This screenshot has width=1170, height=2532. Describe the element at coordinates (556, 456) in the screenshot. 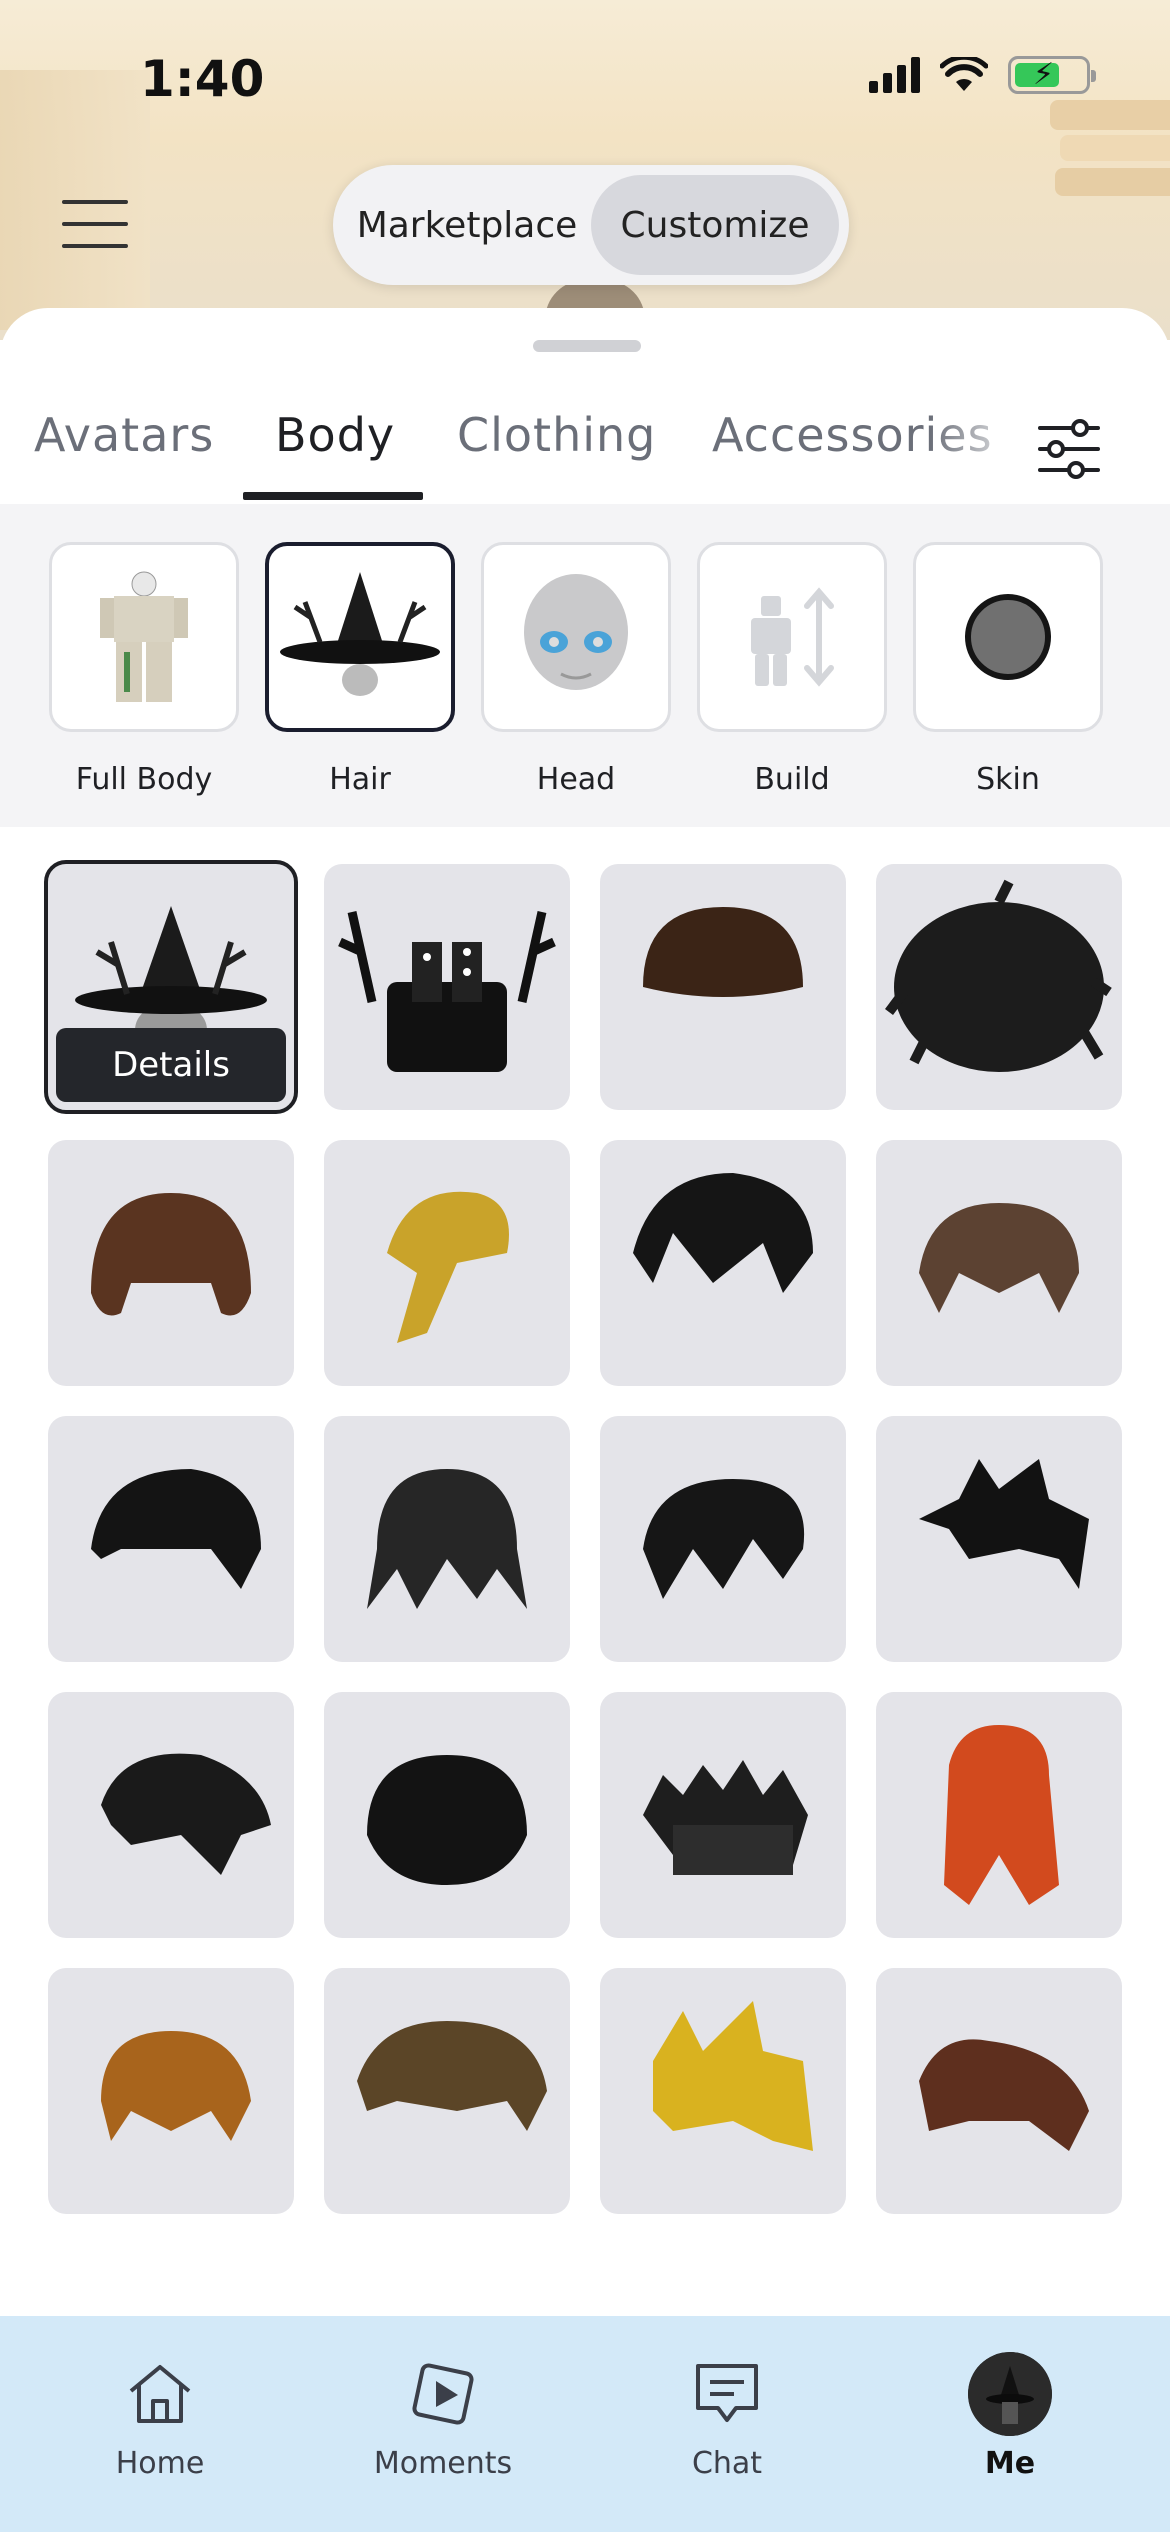

I see `tab-clothing: Clothing` at that location.